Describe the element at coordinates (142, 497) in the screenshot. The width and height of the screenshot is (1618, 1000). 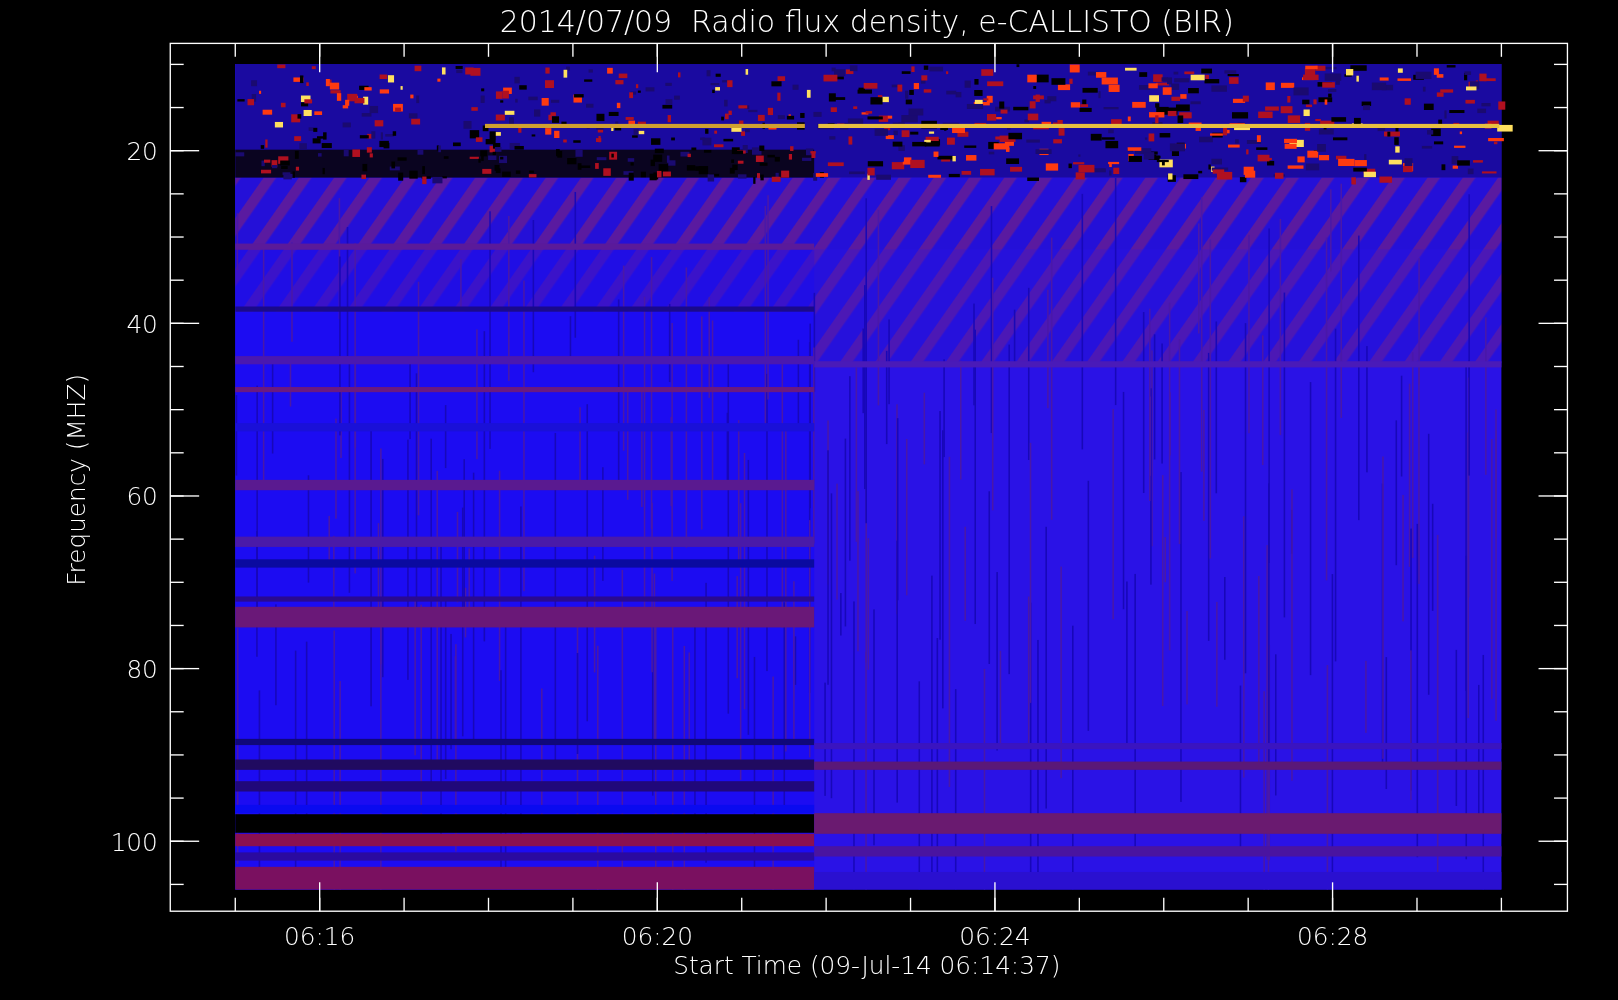
I see `y-tick-label: 60` at that location.